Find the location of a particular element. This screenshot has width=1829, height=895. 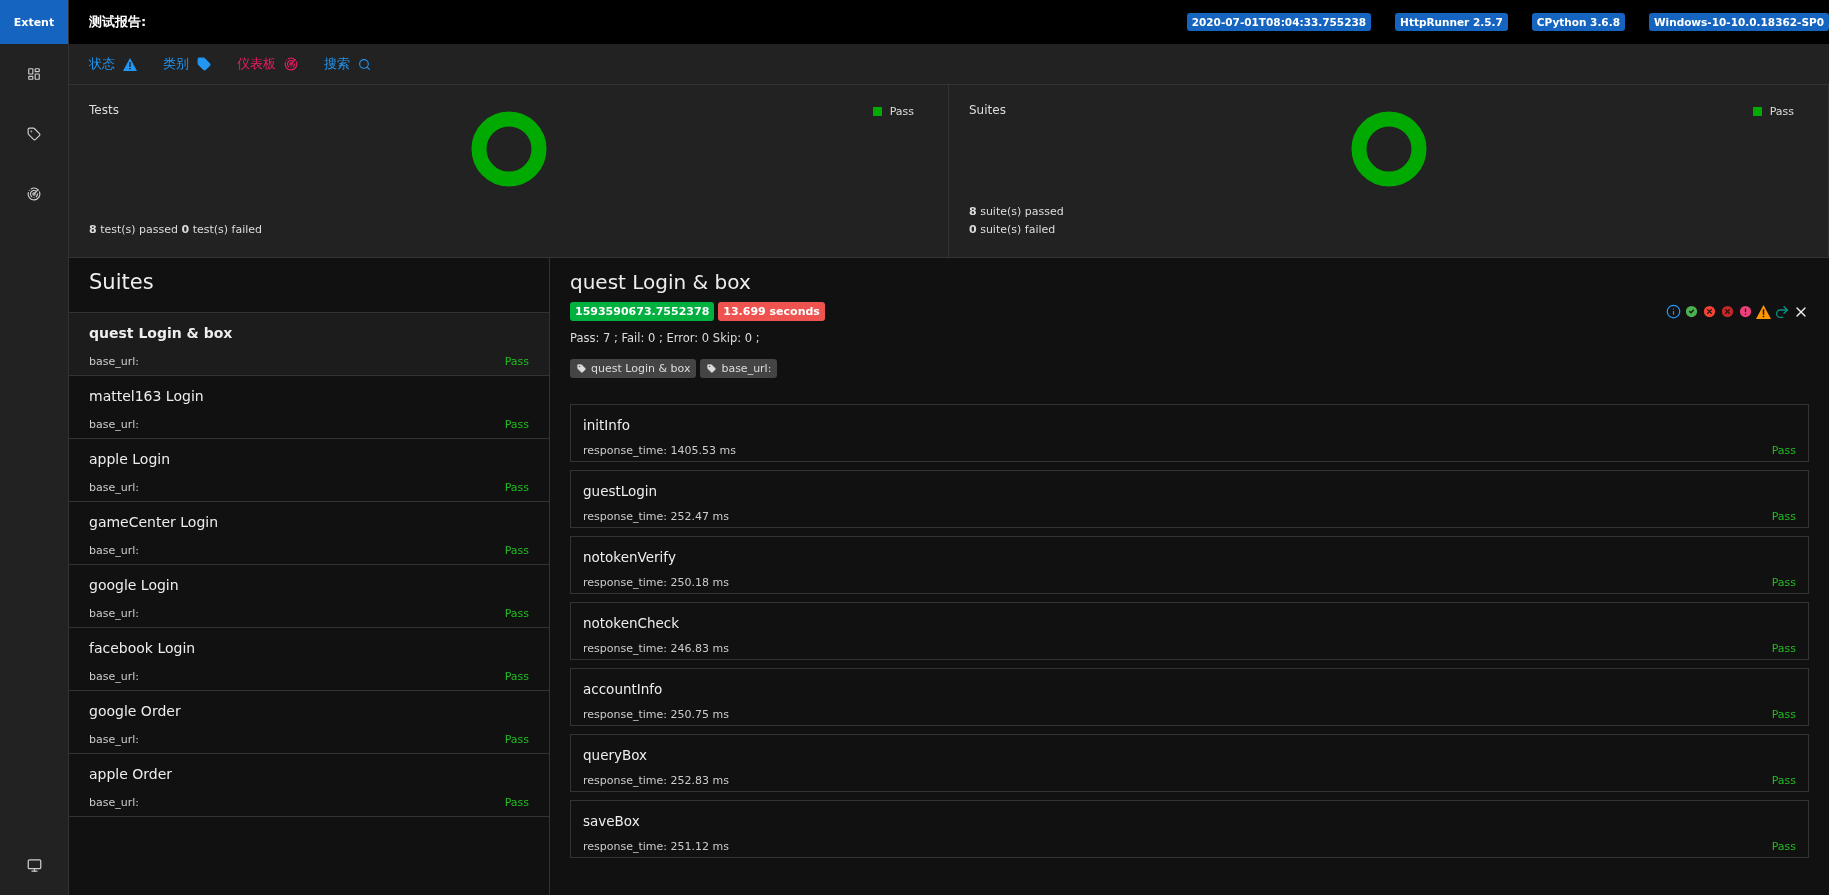

nav-tab: 搜索 is located at coordinates (347, 64).